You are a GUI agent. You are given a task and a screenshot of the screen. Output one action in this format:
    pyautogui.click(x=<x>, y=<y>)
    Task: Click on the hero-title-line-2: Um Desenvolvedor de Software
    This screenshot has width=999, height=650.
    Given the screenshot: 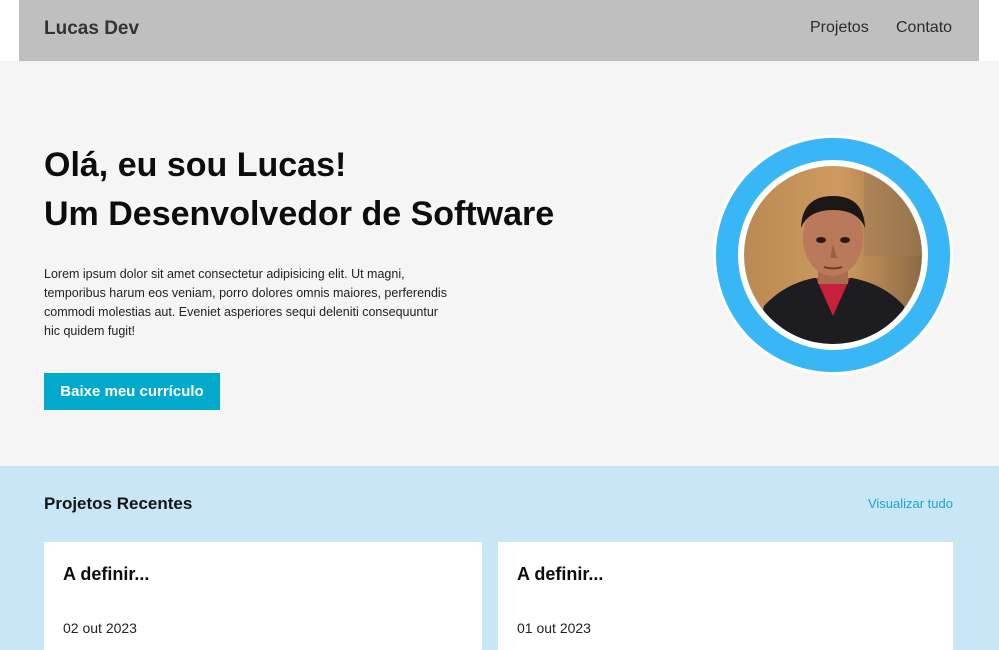 What is the action you would take?
    pyautogui.click(x=299, y=214)
    